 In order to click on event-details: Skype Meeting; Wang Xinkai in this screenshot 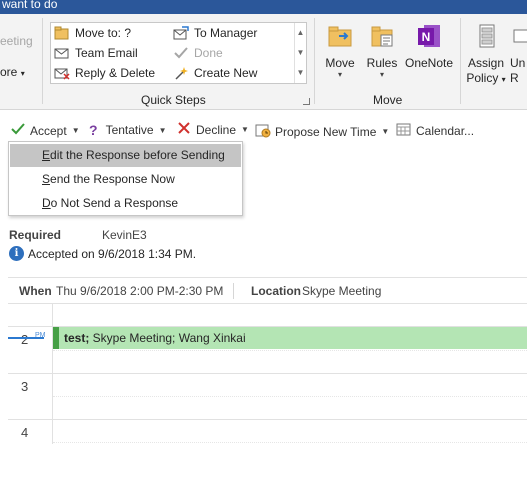, I will do `click(167, 338)`.